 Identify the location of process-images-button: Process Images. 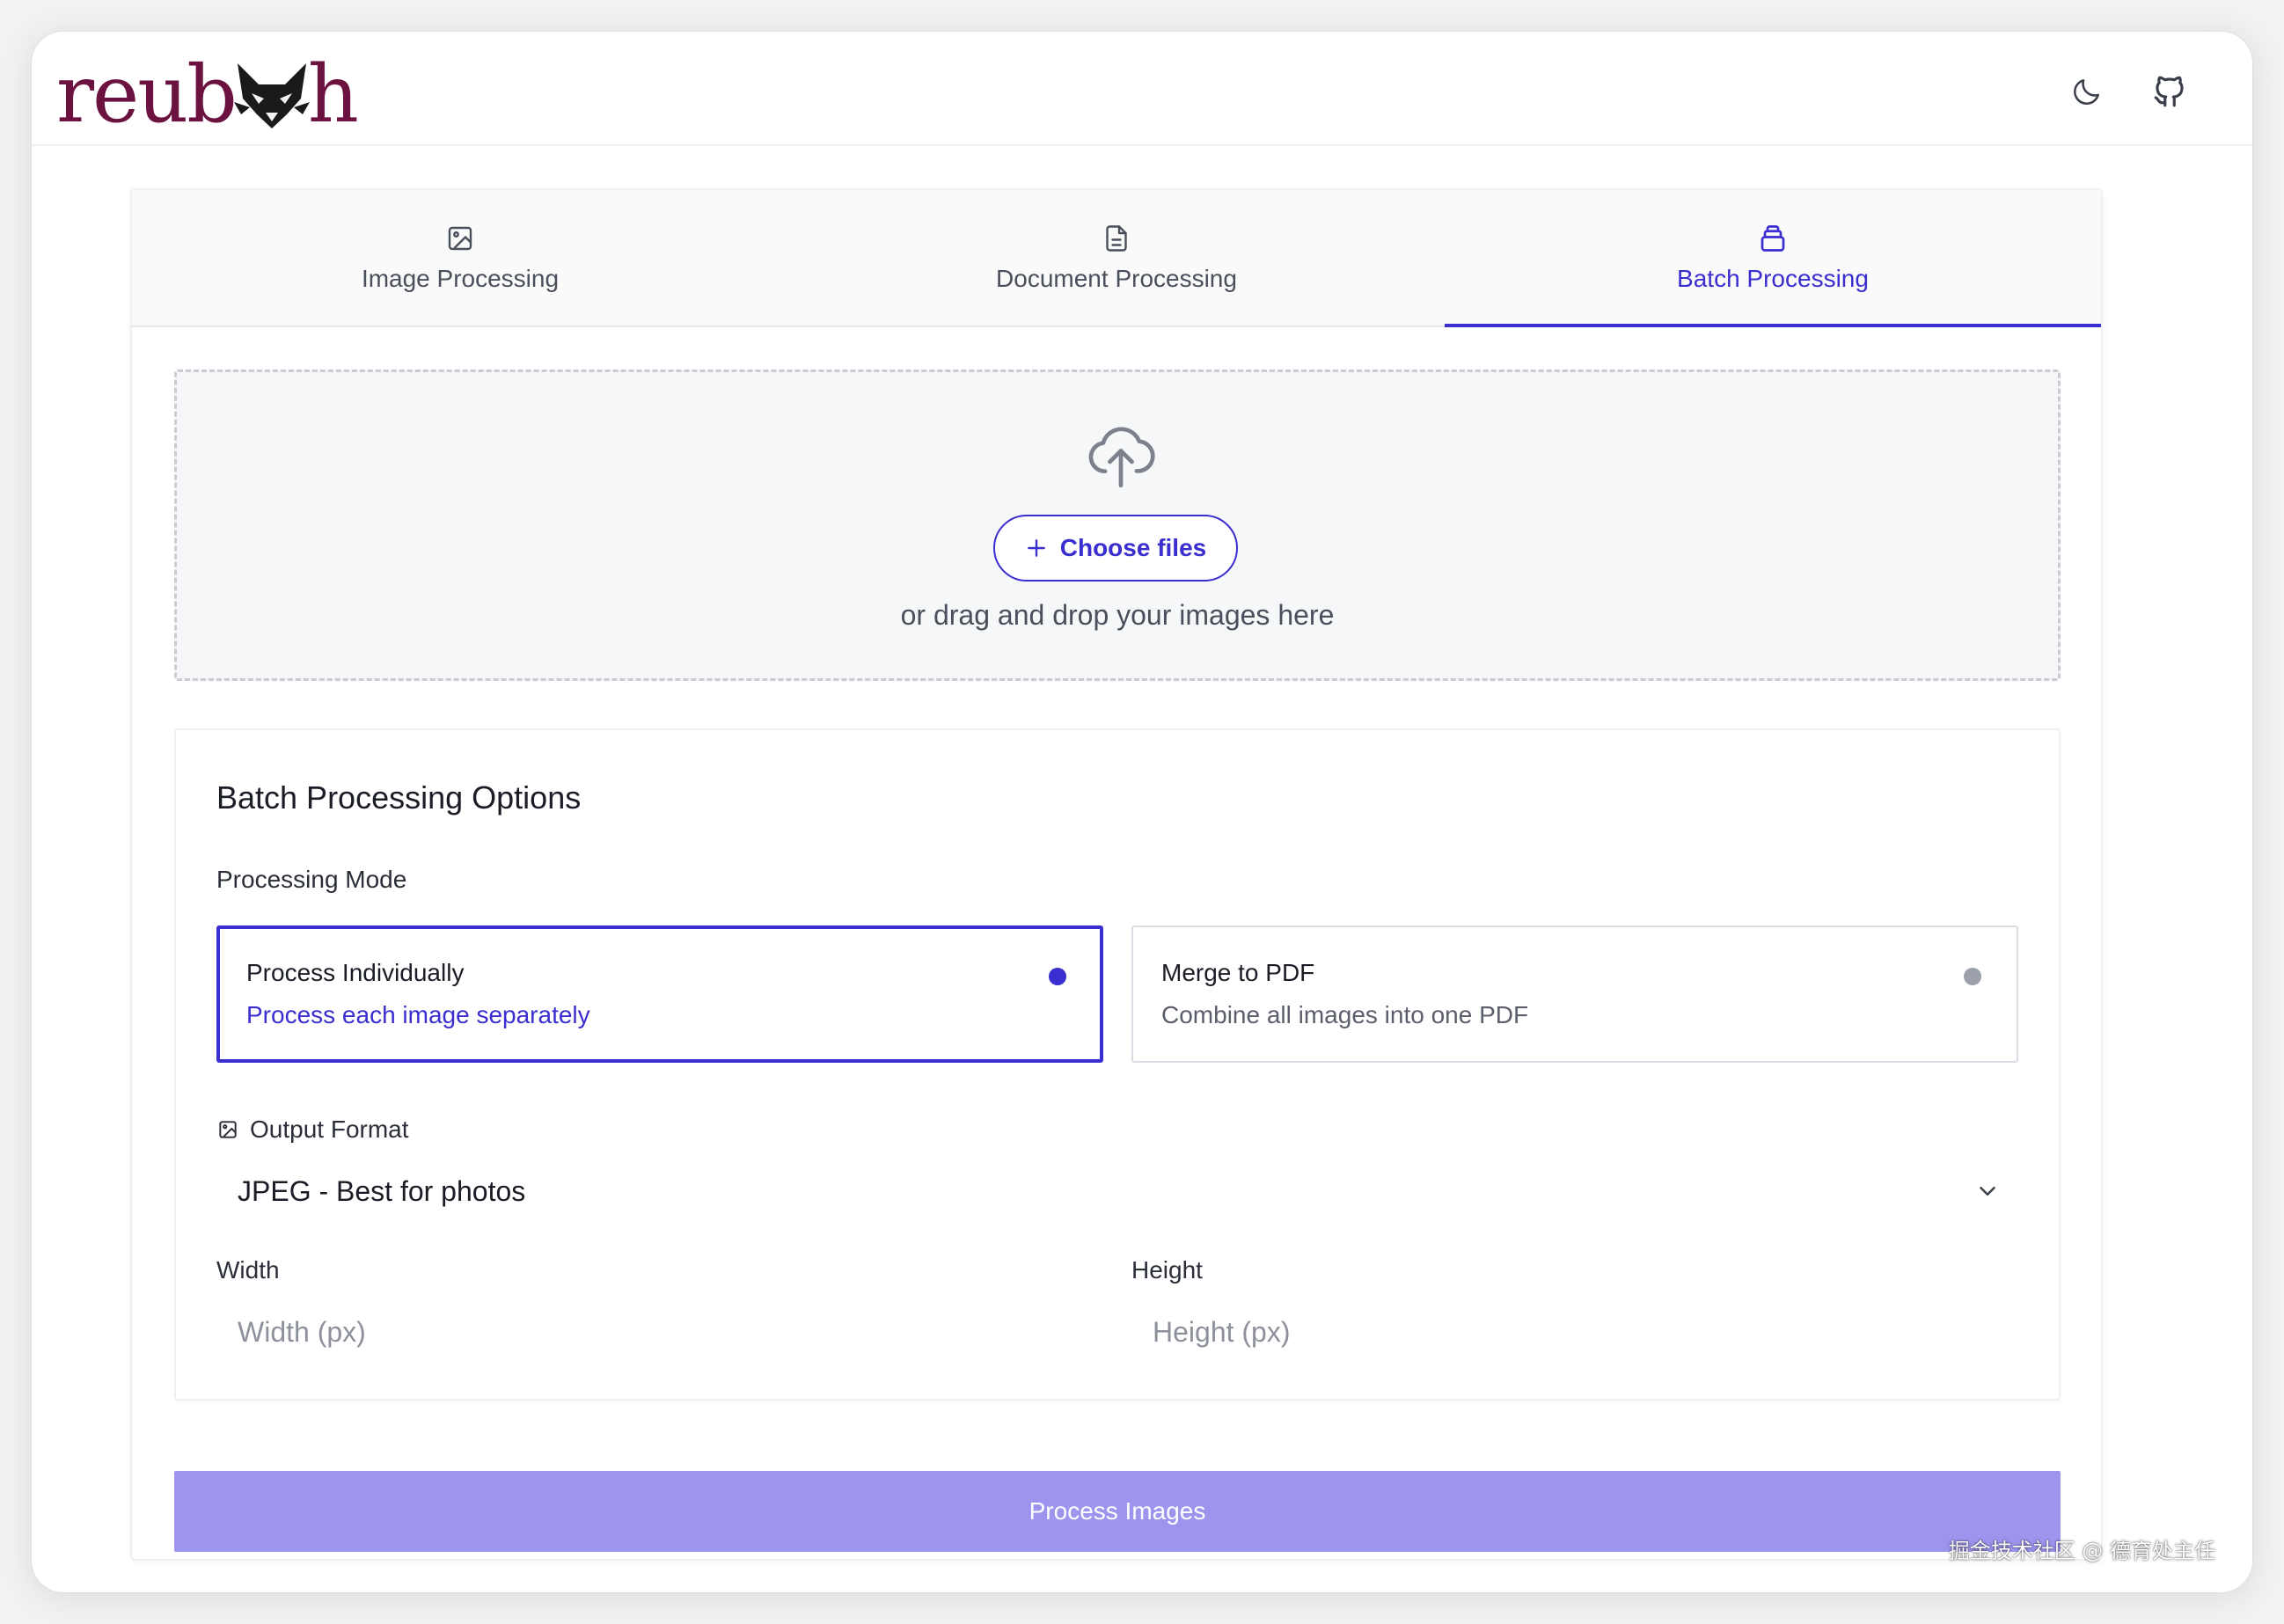
(1117, 1511).